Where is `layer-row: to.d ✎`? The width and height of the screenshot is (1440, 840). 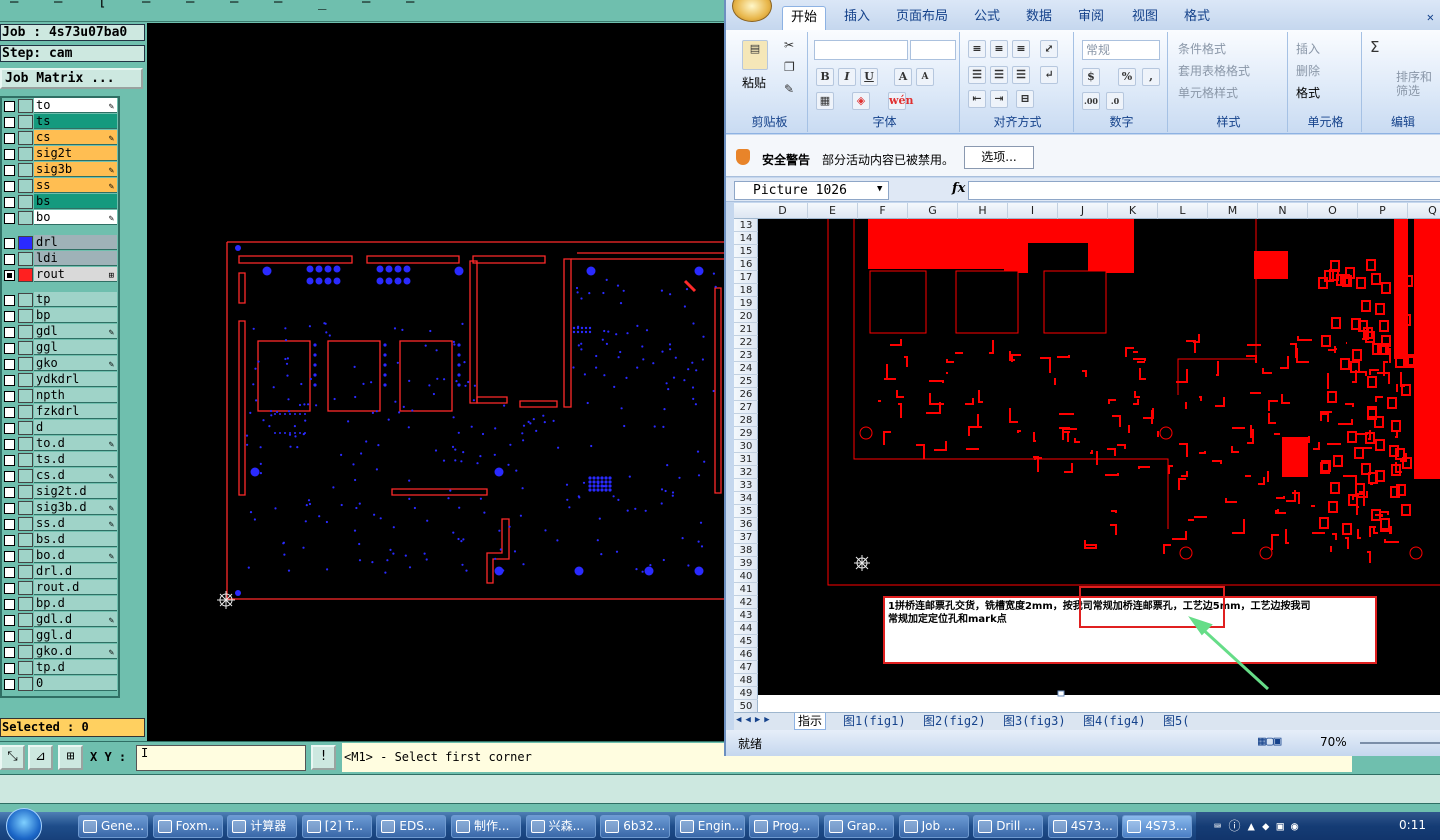 layer-row: to.d ✎ is located at coordinates (60, 444).